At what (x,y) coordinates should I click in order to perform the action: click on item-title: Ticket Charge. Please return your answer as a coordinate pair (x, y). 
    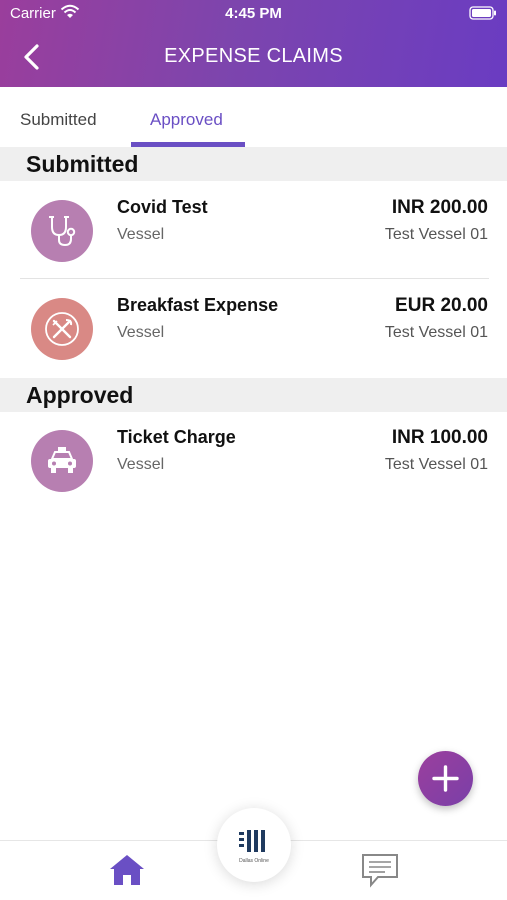
    Looking at the image, I should click on (176, 437).